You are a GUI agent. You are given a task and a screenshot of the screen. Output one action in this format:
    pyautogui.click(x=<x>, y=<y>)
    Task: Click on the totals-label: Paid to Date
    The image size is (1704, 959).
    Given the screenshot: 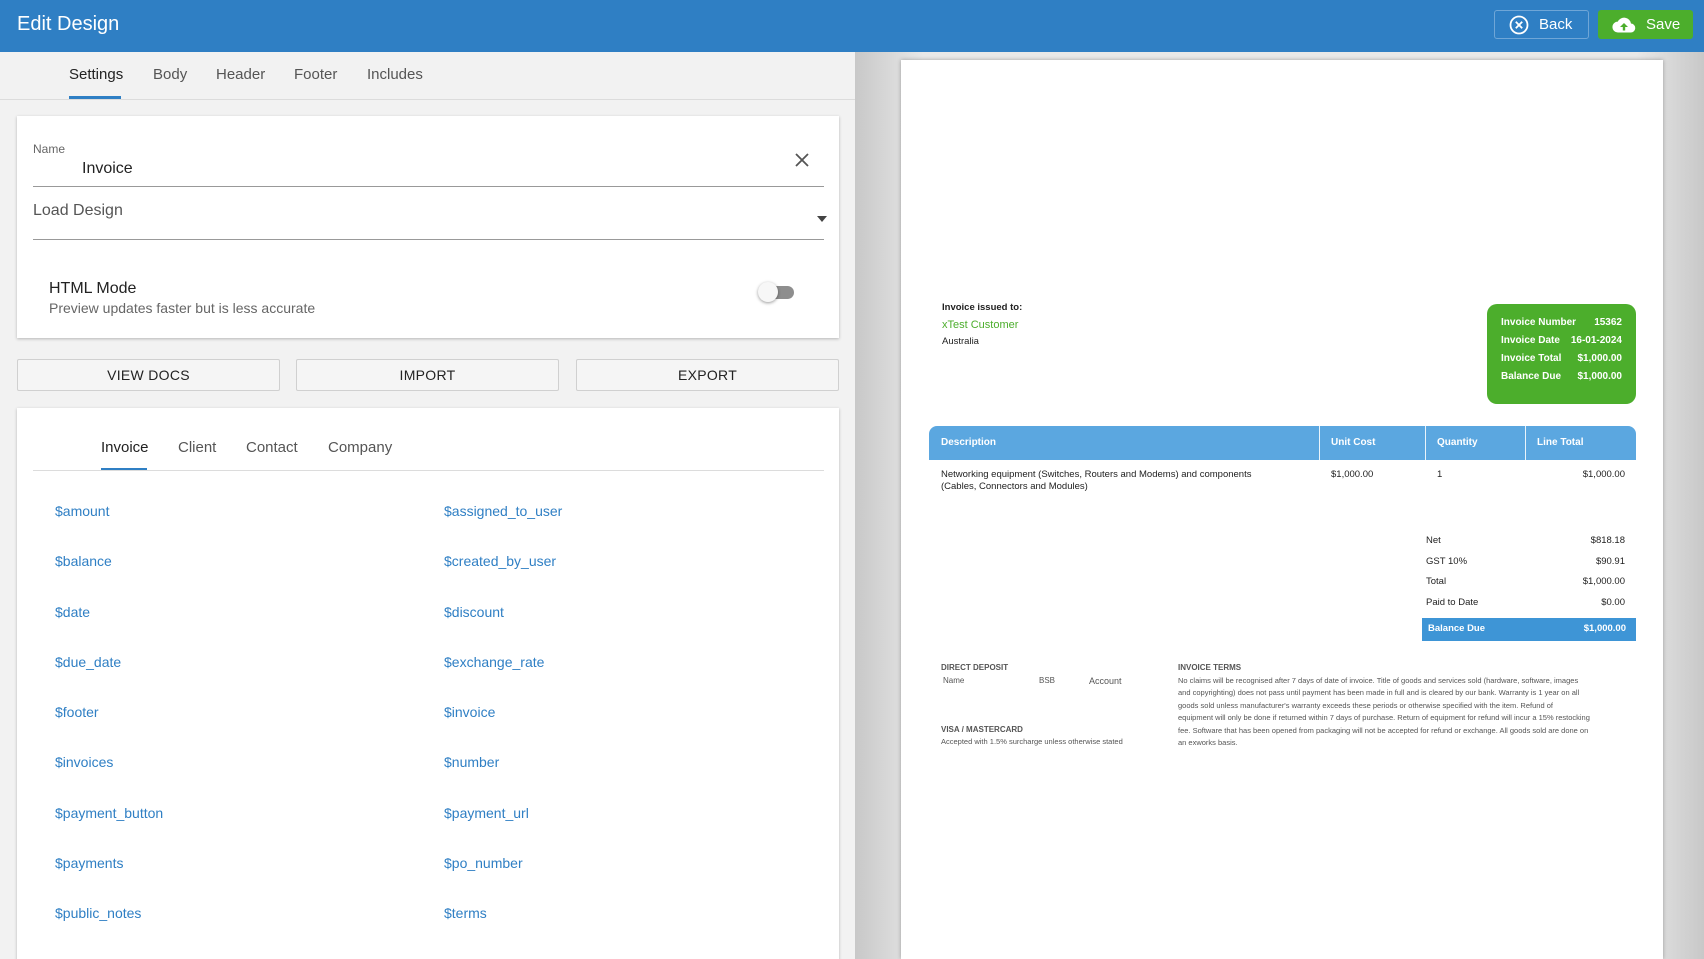 What is the action you would take?
    pyautogui.click(x=1452, y=602)
    